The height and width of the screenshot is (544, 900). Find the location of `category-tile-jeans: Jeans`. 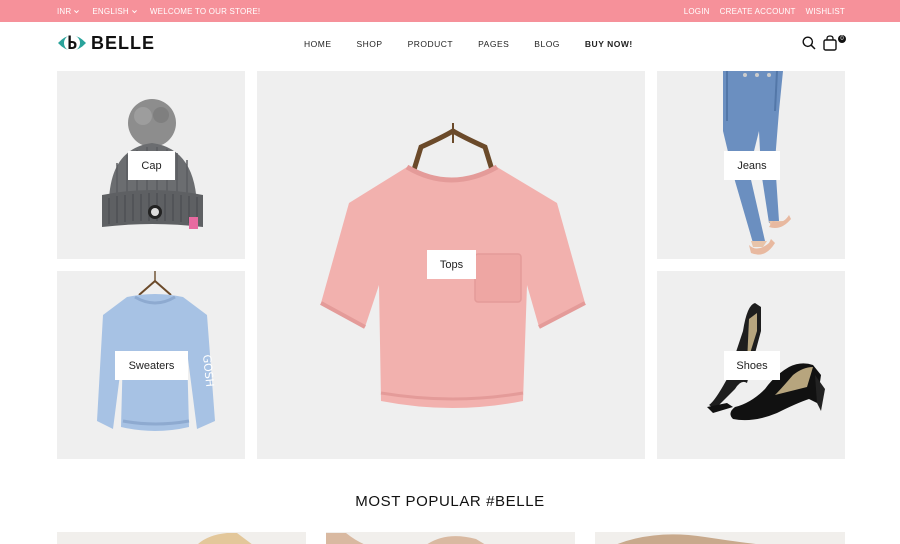

category-tile-jeans: Jeans is located at coordinates (751, 165).